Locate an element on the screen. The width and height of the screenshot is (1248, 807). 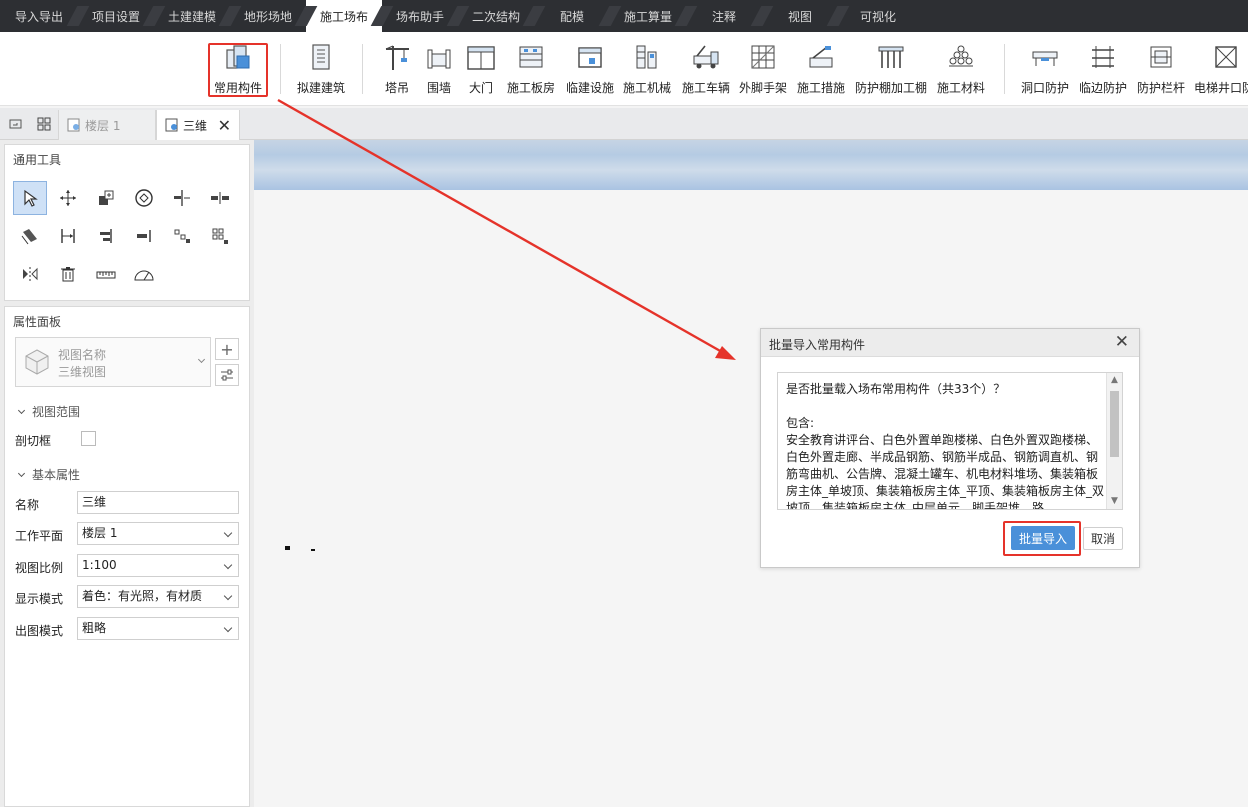
array-icon is located at coordinates (182, 236).